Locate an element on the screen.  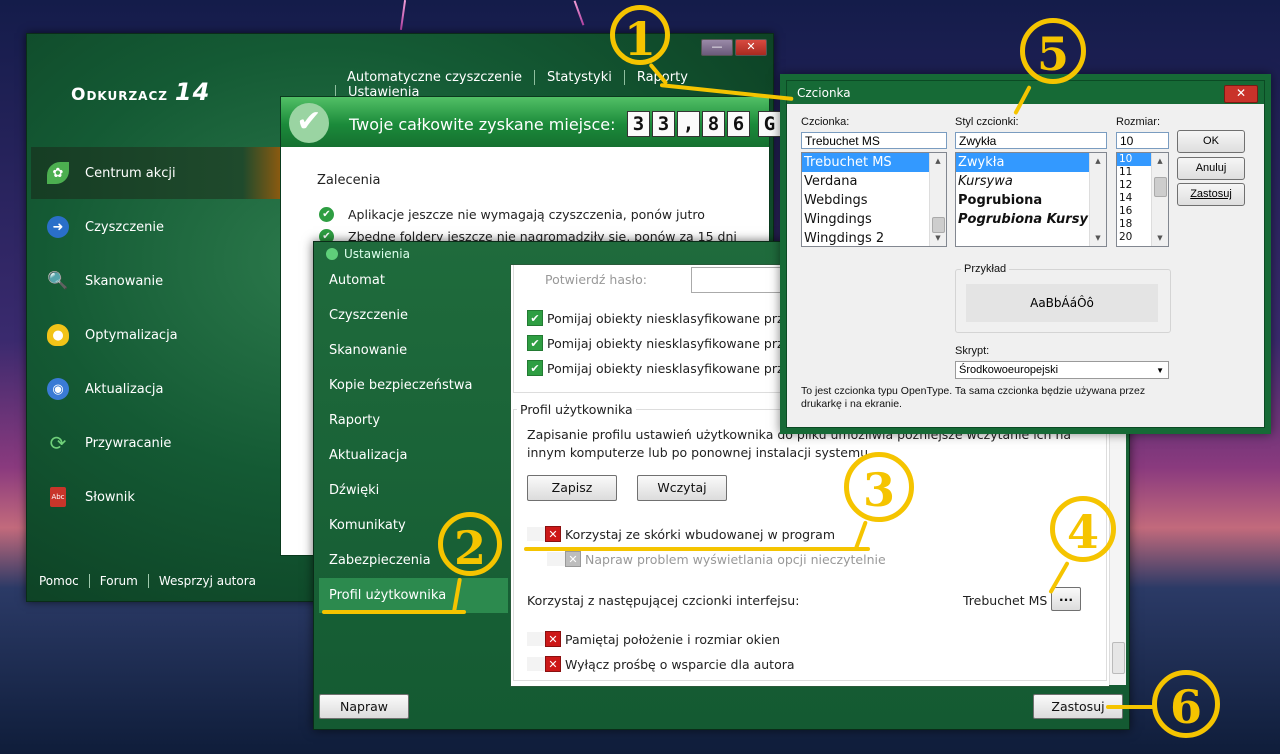
checkbox-disabled: ✕ is located at coordinates (573, 559).